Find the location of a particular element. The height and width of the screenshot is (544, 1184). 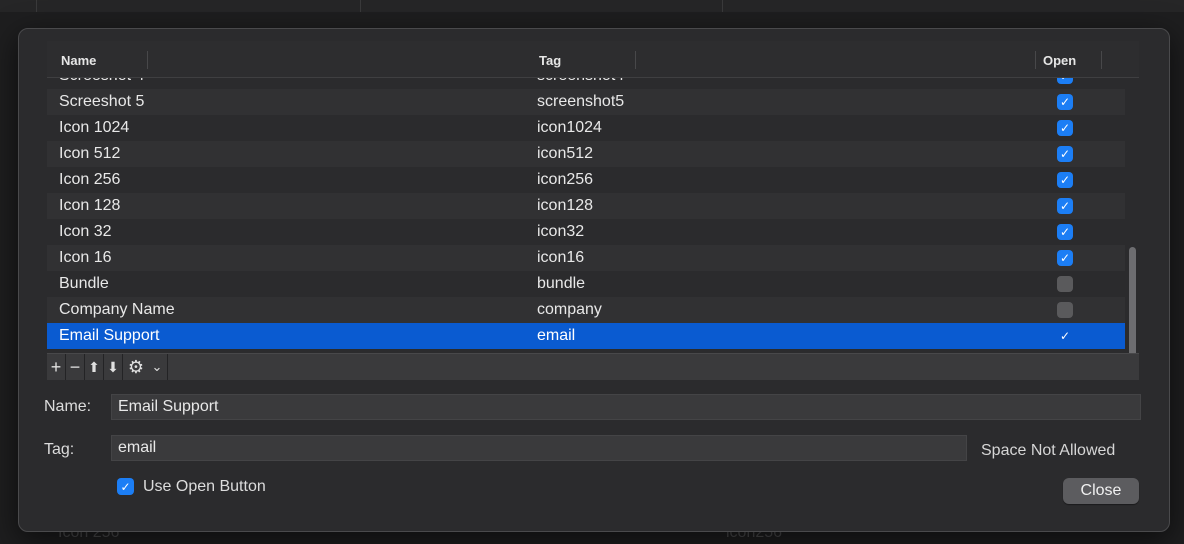

gear-icon: ⚙ is located at coordinates (136, 367).